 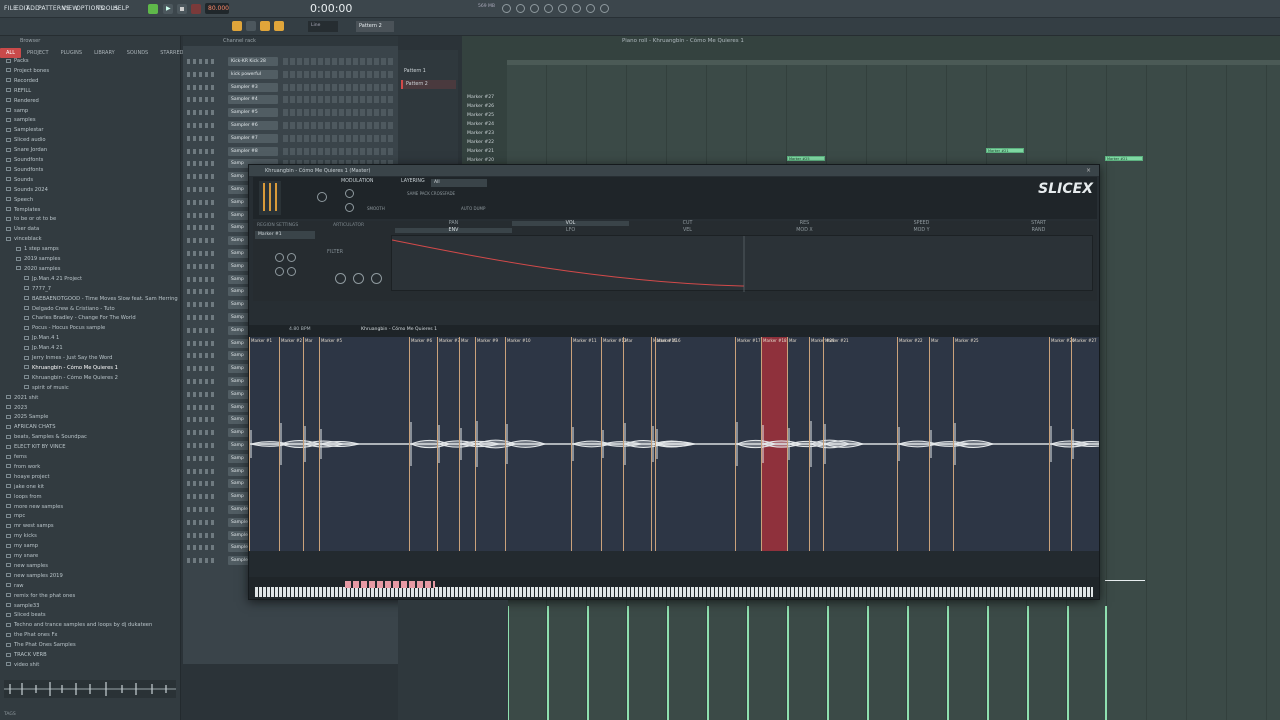 I want to click on browser-item: jake one kit, so click(x=25, y=487).